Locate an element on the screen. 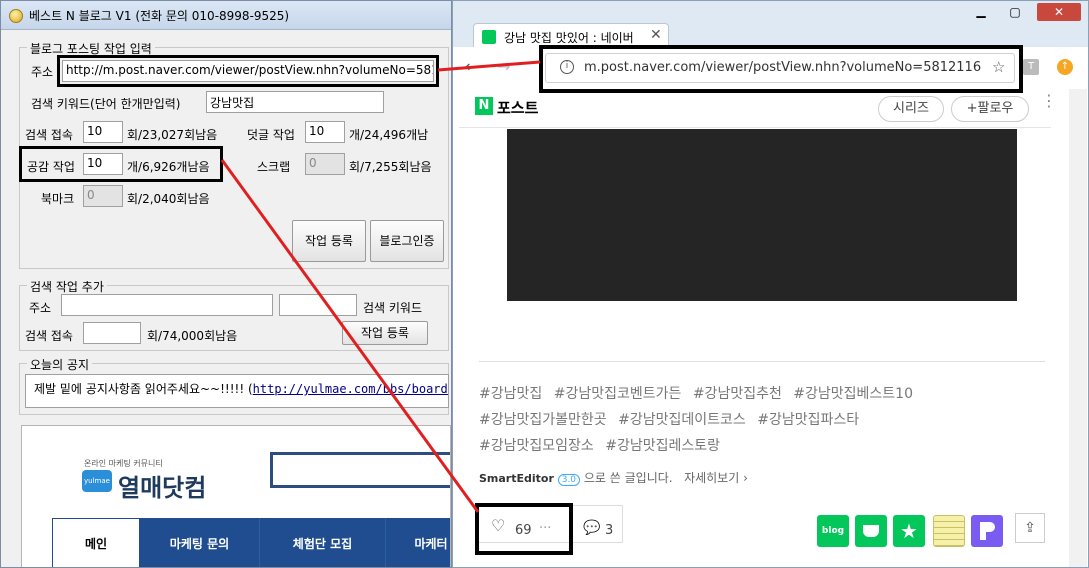 The image size is (1089, 568). like-link-line is located at coordinates (350, 336).